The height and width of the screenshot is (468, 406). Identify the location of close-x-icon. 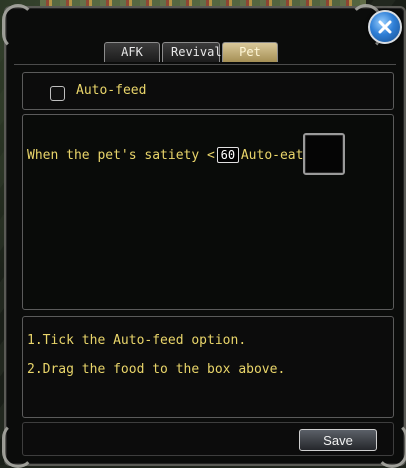
(385, 27).